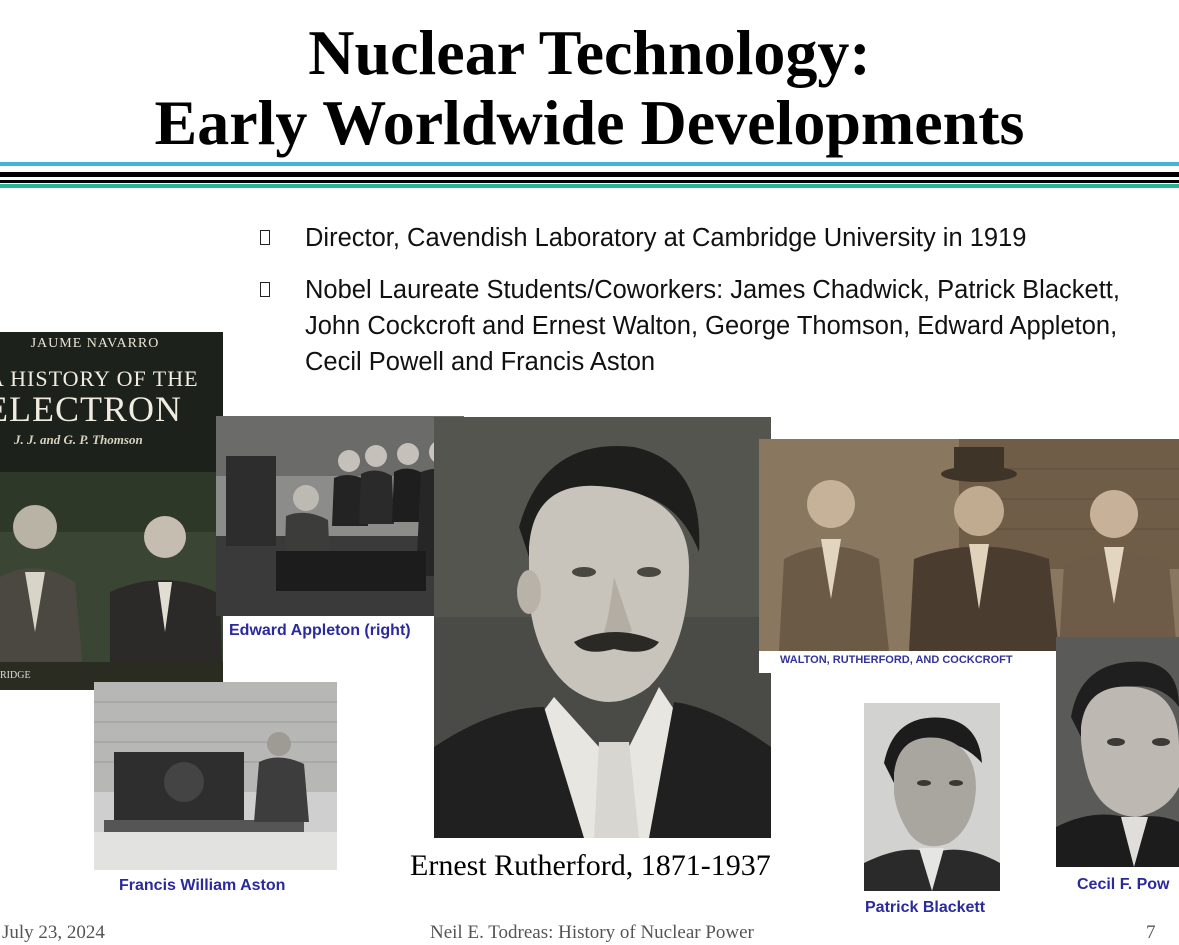 Image resolution: width=1179 pixels, height=945 pixels. I want to click on title-line-2: Early Worldwide Developments, so click(589, 122).